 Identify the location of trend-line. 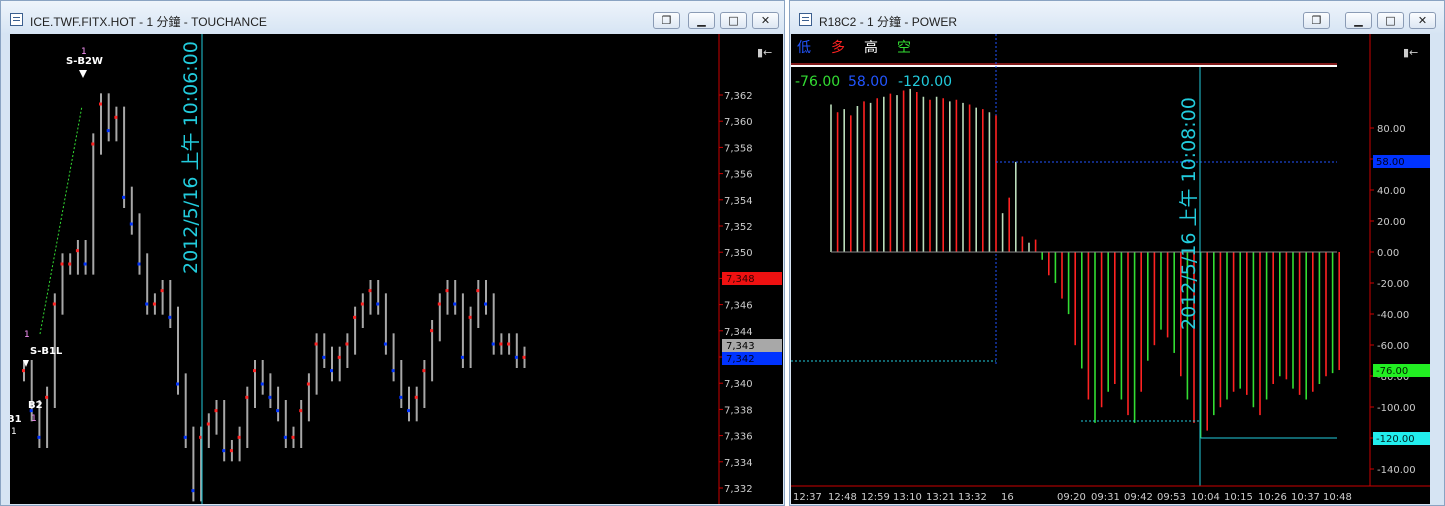
(61, 220).